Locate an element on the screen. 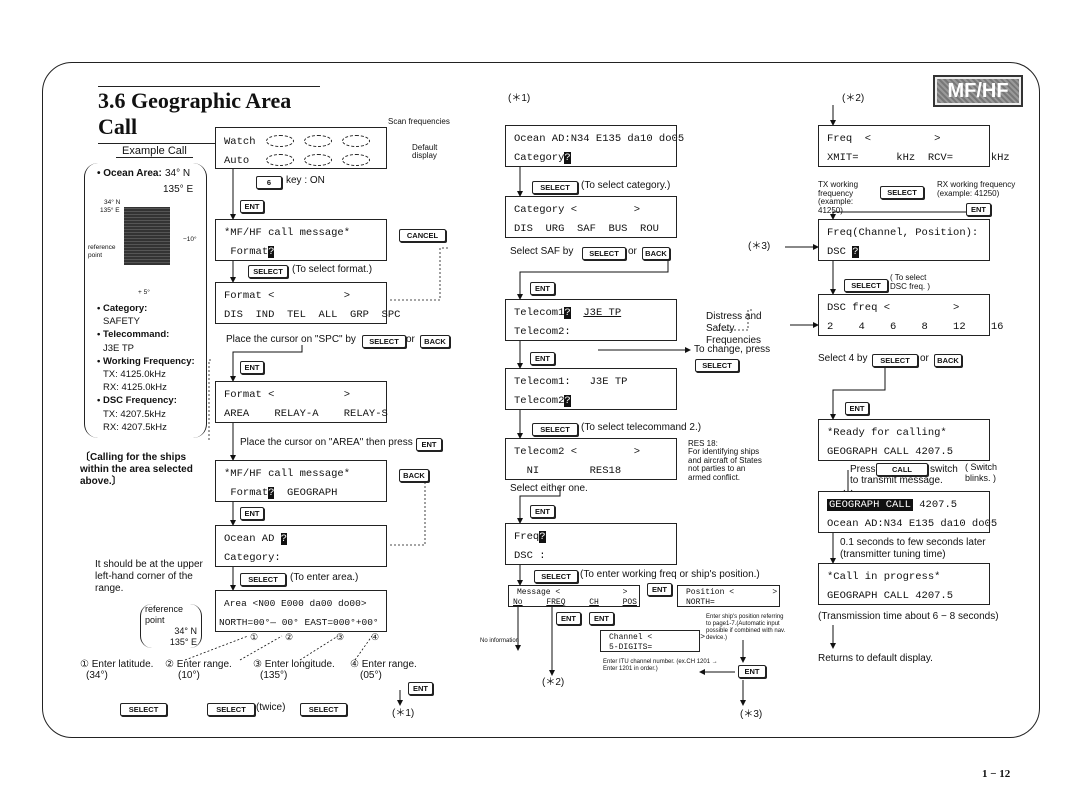  watch-label: Watch is located at coordinates (240, 141).